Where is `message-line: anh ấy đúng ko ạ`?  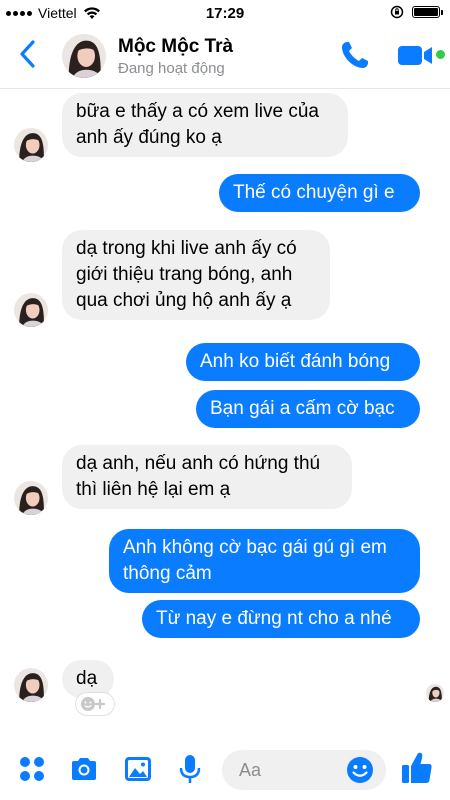
message-line: anh ấy đúng ko ạ is located at coordinates (149, 137).